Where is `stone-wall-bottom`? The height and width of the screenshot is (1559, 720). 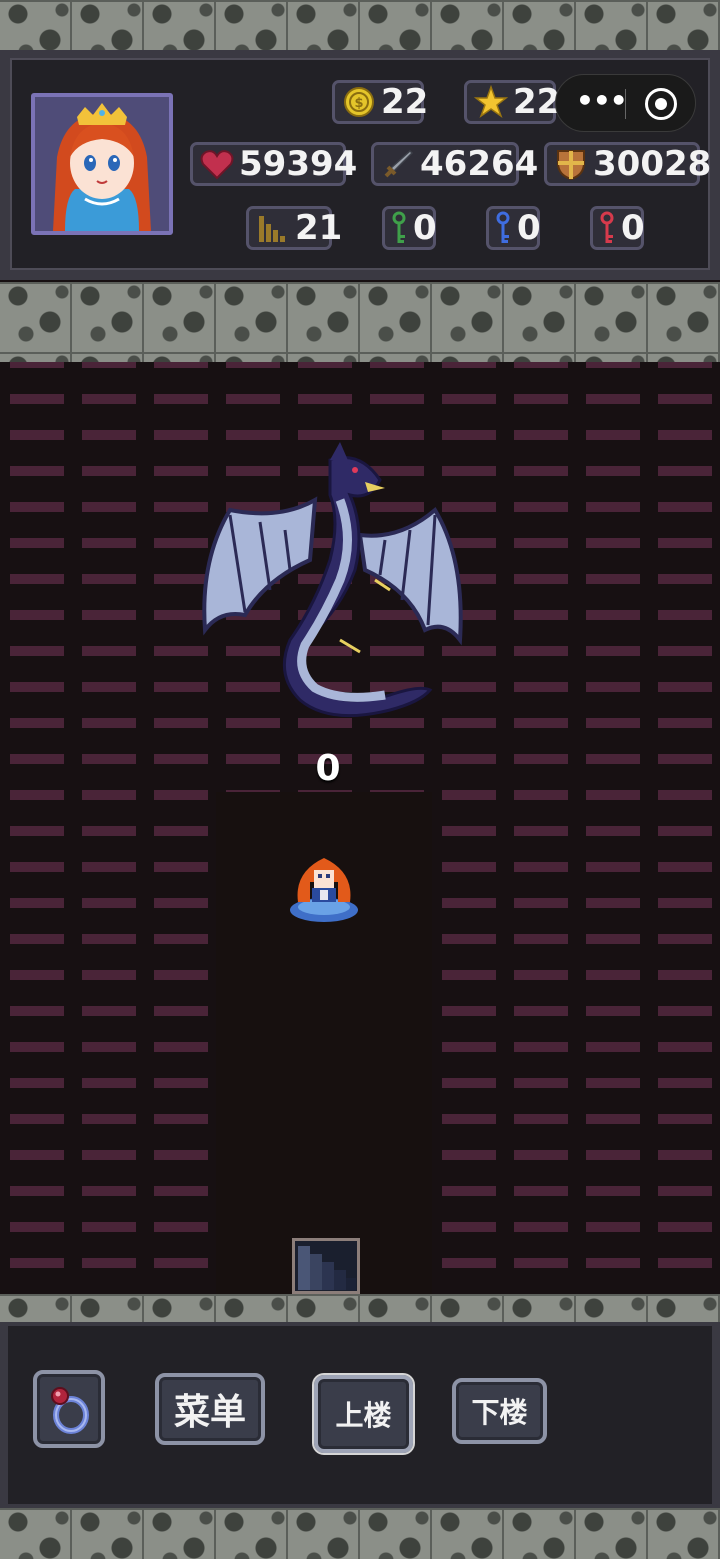
stone-wall-bottom is located at coordinates (360, 1533).